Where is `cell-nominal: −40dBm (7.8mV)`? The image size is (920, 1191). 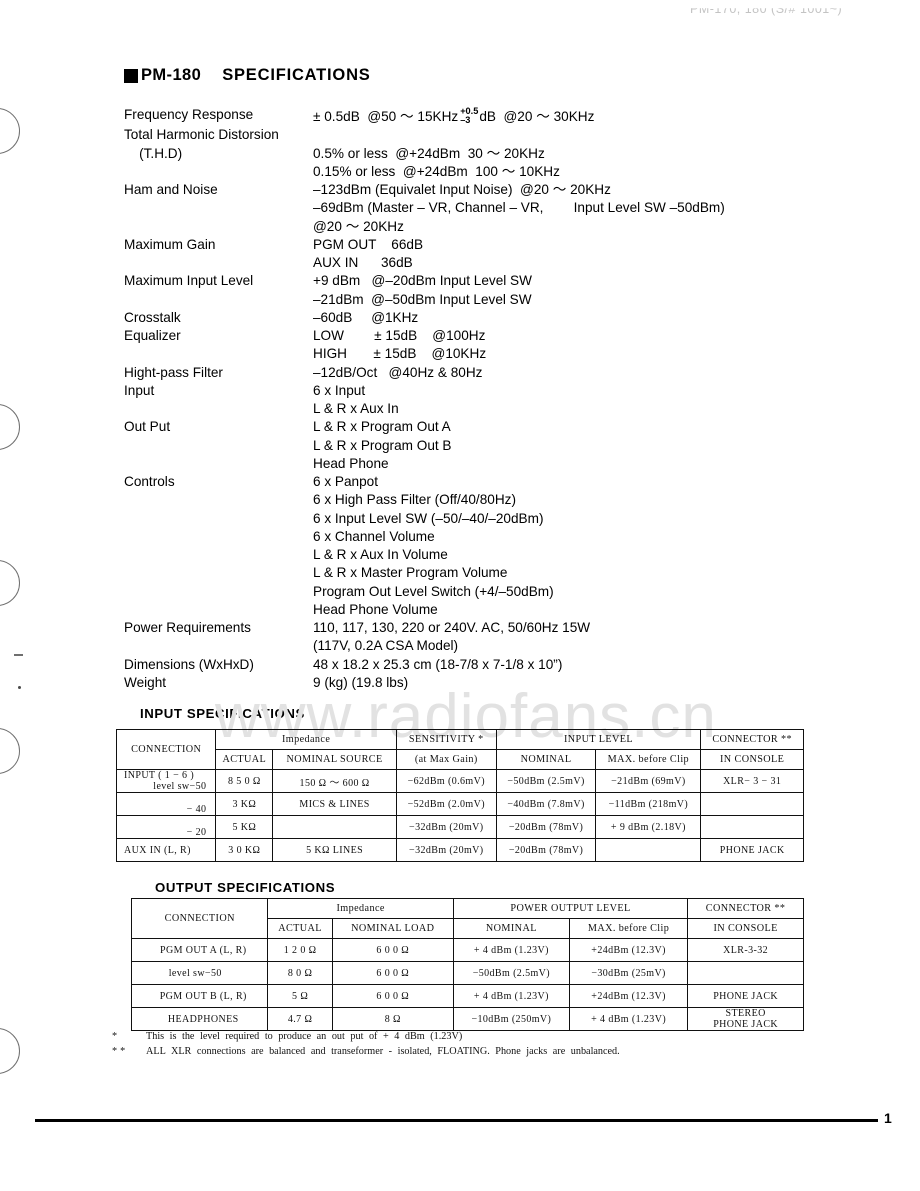
cell-nominal: −40dBm (7.8mV) is located at coordinates (546, 804).